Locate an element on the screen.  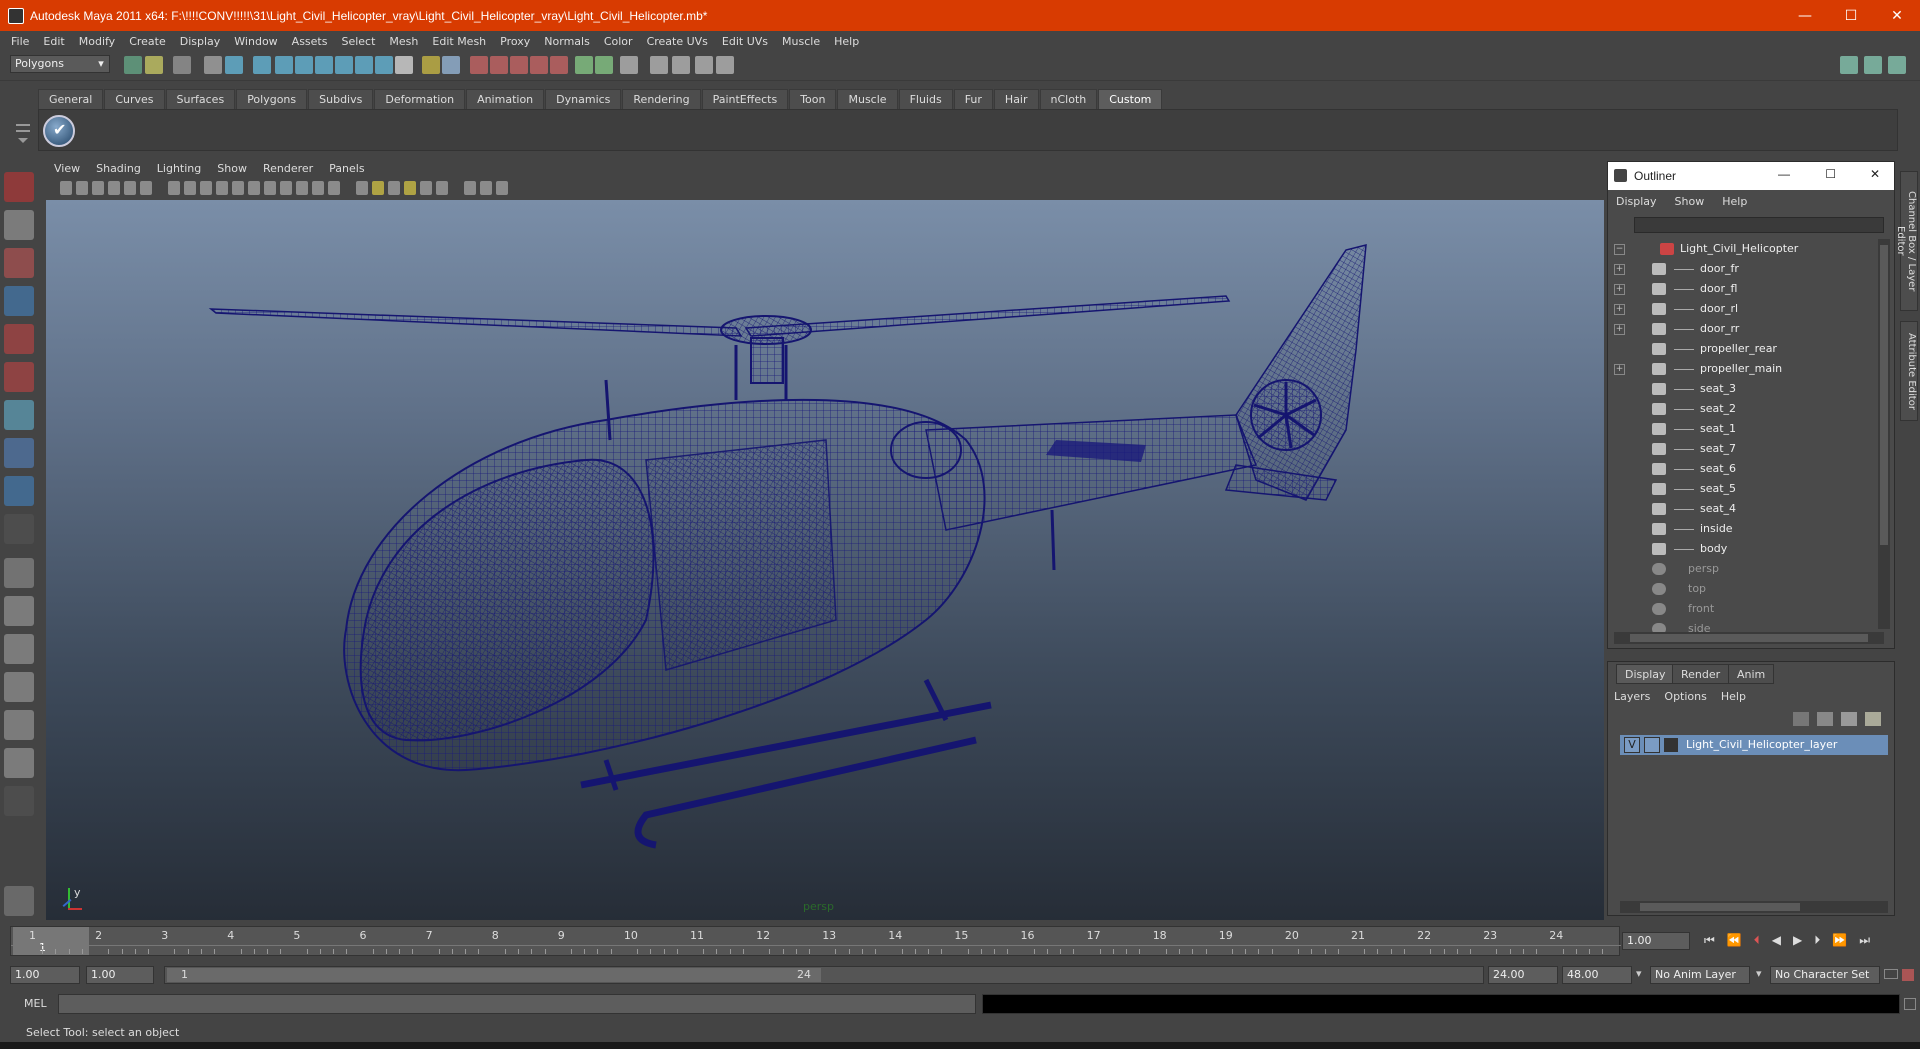
shelf-tab-rendering: Rendering is located at coordinates (661, 99).